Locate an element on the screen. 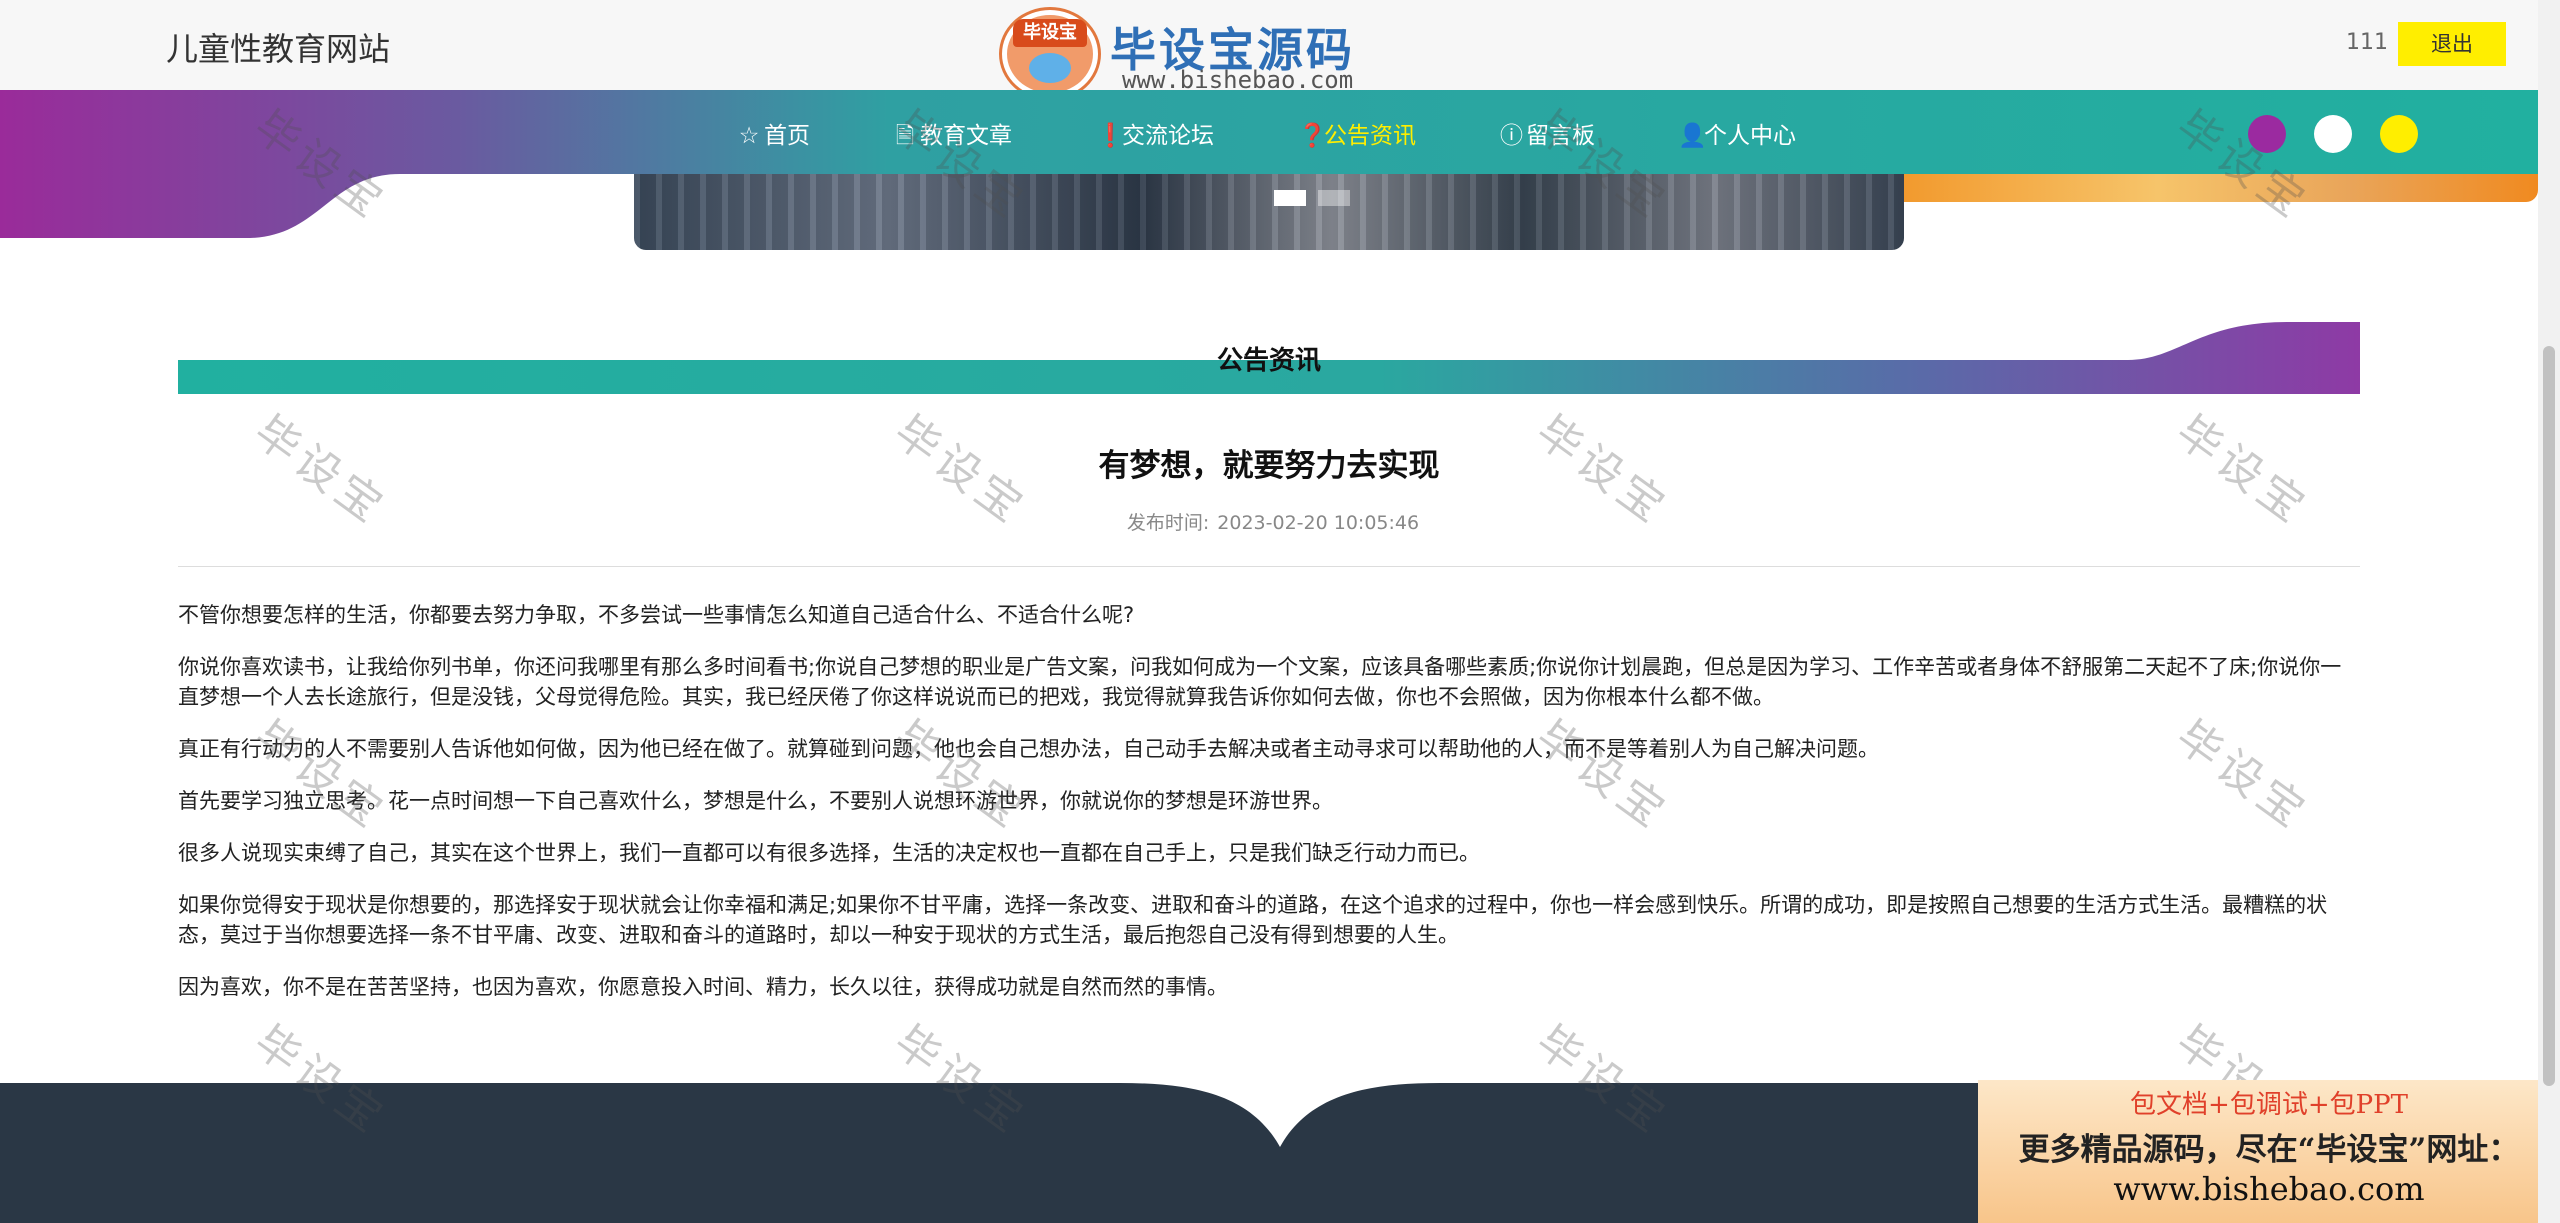 The image size is (2560, 1223). theme-white-button is located at coordinates (2333, 134).